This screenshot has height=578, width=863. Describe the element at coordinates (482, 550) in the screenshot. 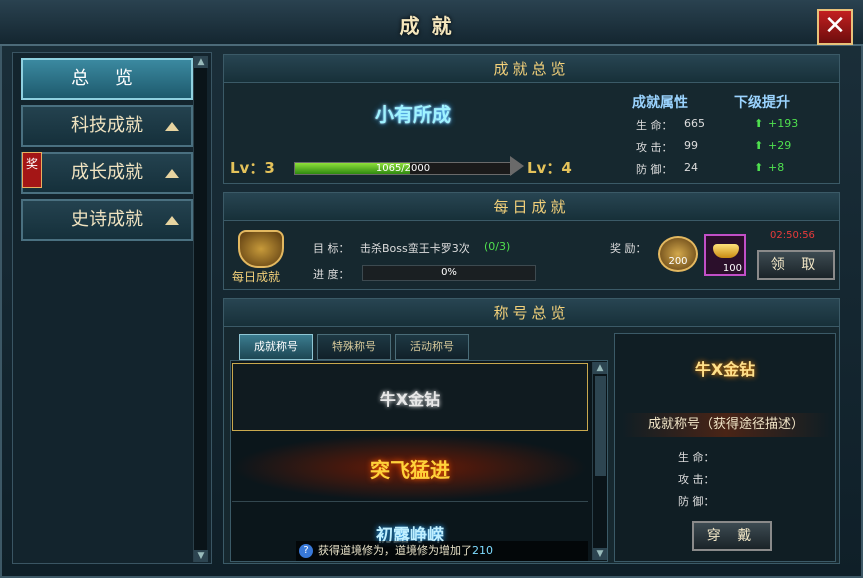

I see `notification-amount: 210` at that location.